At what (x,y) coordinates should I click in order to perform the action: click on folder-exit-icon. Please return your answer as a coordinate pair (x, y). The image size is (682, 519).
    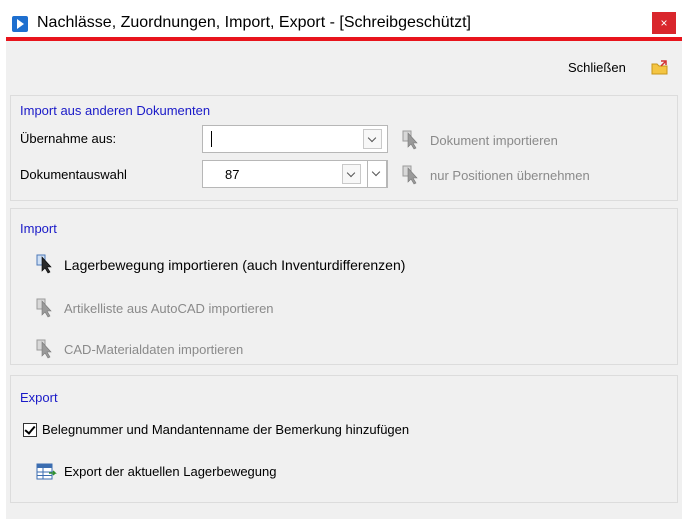
    Looking at the image, I should click on (660, 67).